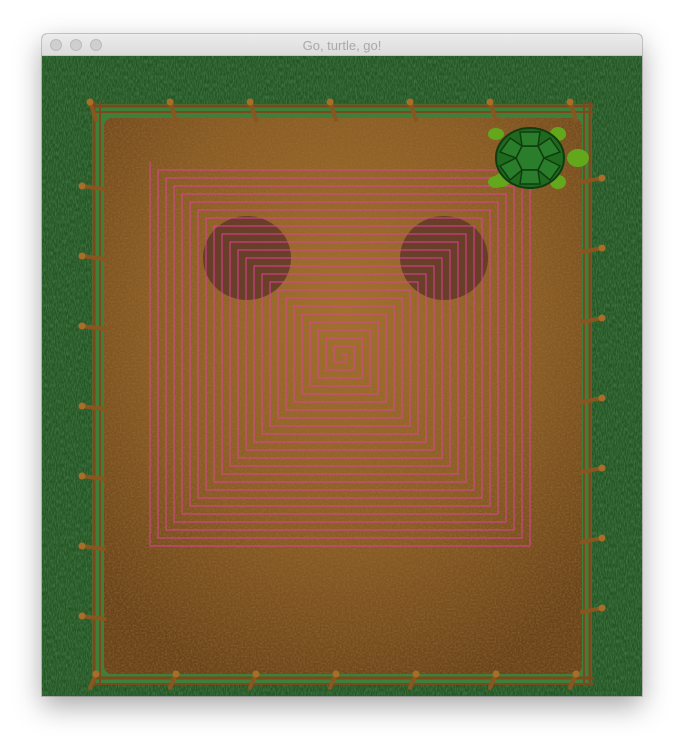 This screenshot has width=684, height=746. I want to click on fence-post-top-1-cap, so click(170, 102).